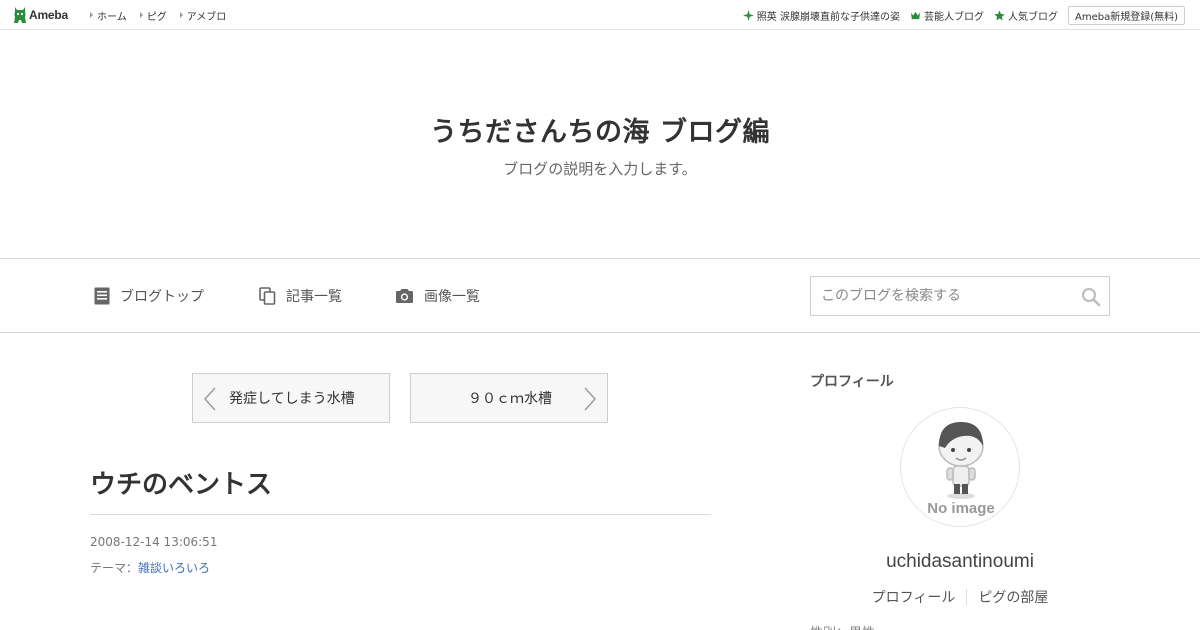 The height and width of the screenshot is (630, 1200). I want to click on chevron-left-icon, so click(210, 399).